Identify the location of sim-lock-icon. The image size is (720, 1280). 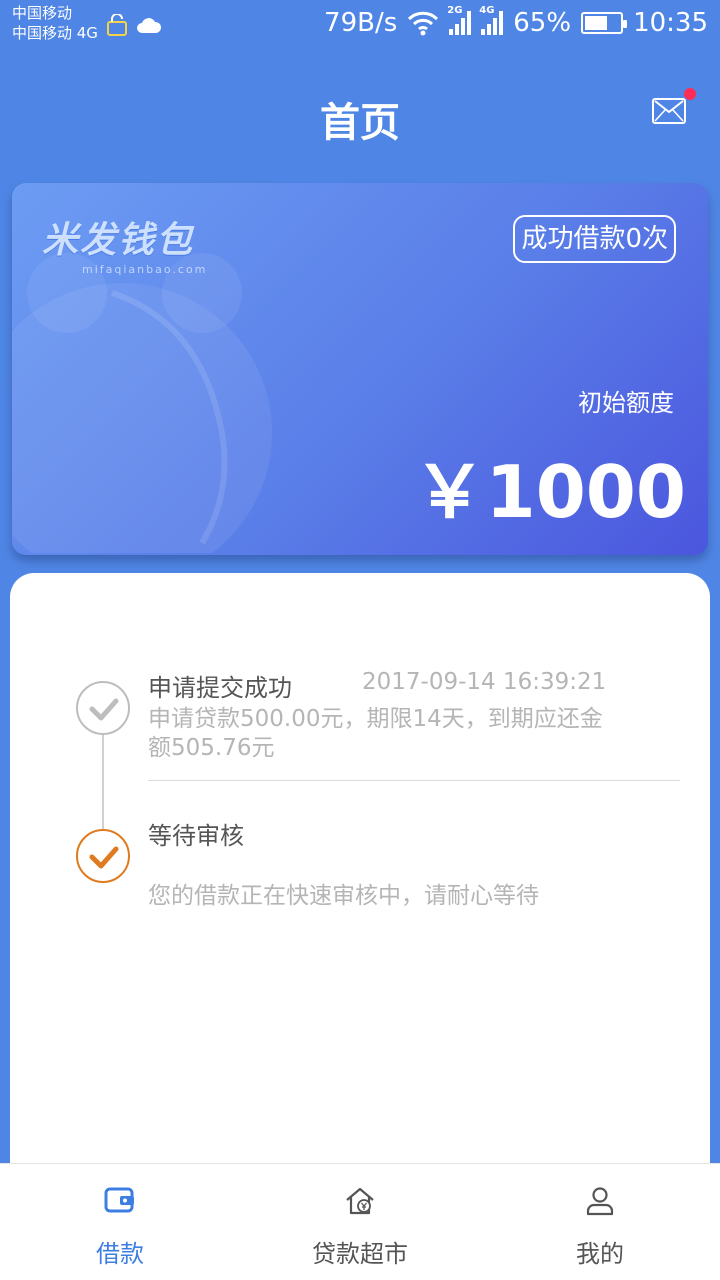
(117, 25).